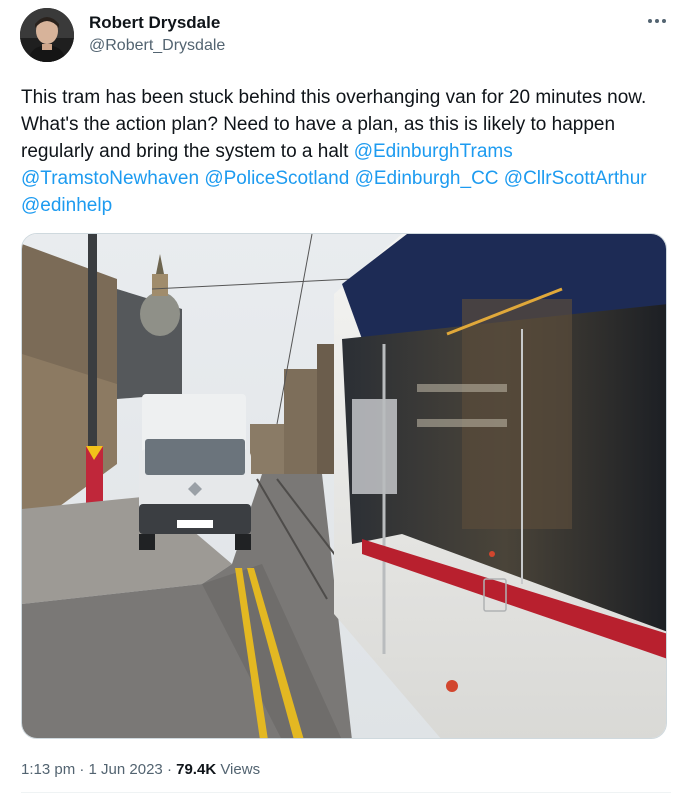 Image resolution: width=689 pixels, height=800 pixels. I want to click on mention-tramstonewhaven: @TramstoNewhaven, so click(110, 178).